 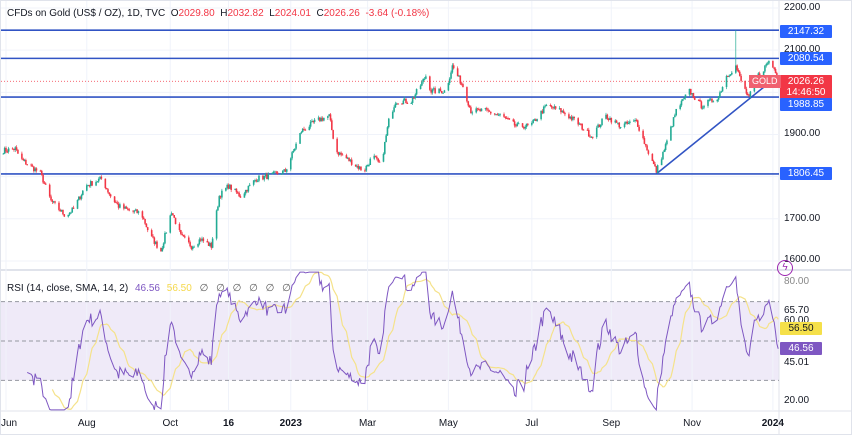 I want to click on level-tag-1988: 1988.85, so click(x=806, y=104).